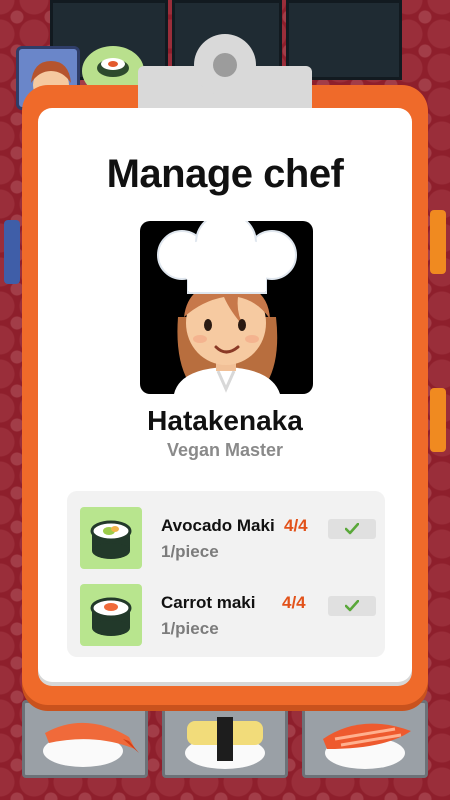 The height and width of the screenshot is (800, 450). What do you see at coordinates (12, 252) in the screenshot?
I see `side-tab-left` at bounding box center [12, 252].